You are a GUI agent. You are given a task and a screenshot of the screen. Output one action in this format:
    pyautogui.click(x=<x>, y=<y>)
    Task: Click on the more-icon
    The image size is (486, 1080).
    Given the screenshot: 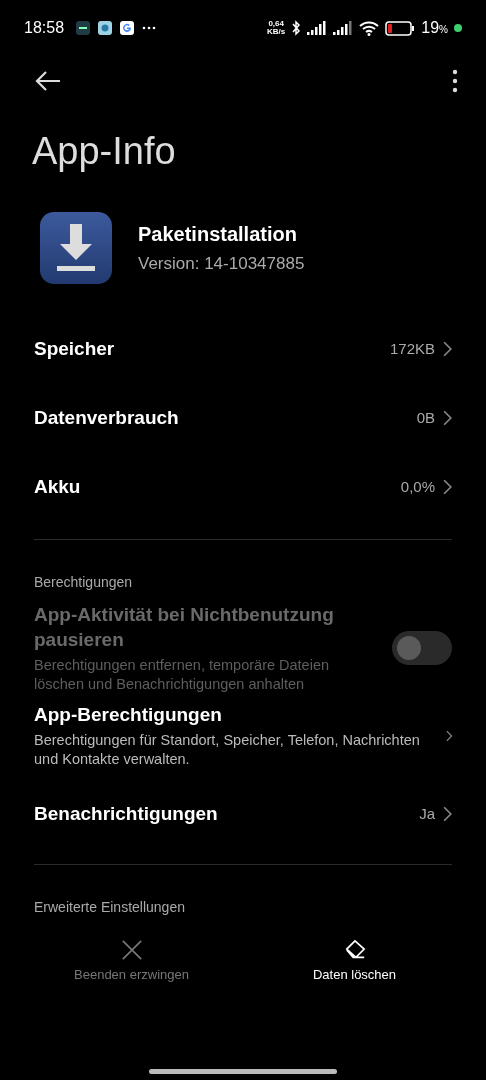 What is the action you would take?
    pyautogui.click(x=149, y=28)
    